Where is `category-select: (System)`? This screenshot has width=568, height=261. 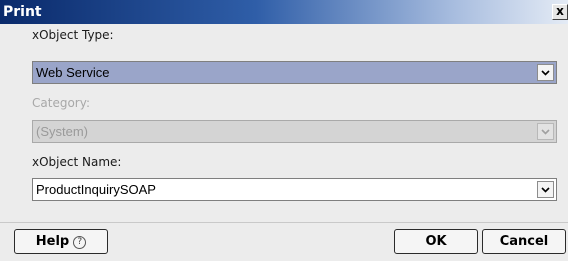 category-select: (System) is located at coordinates (294, 131).